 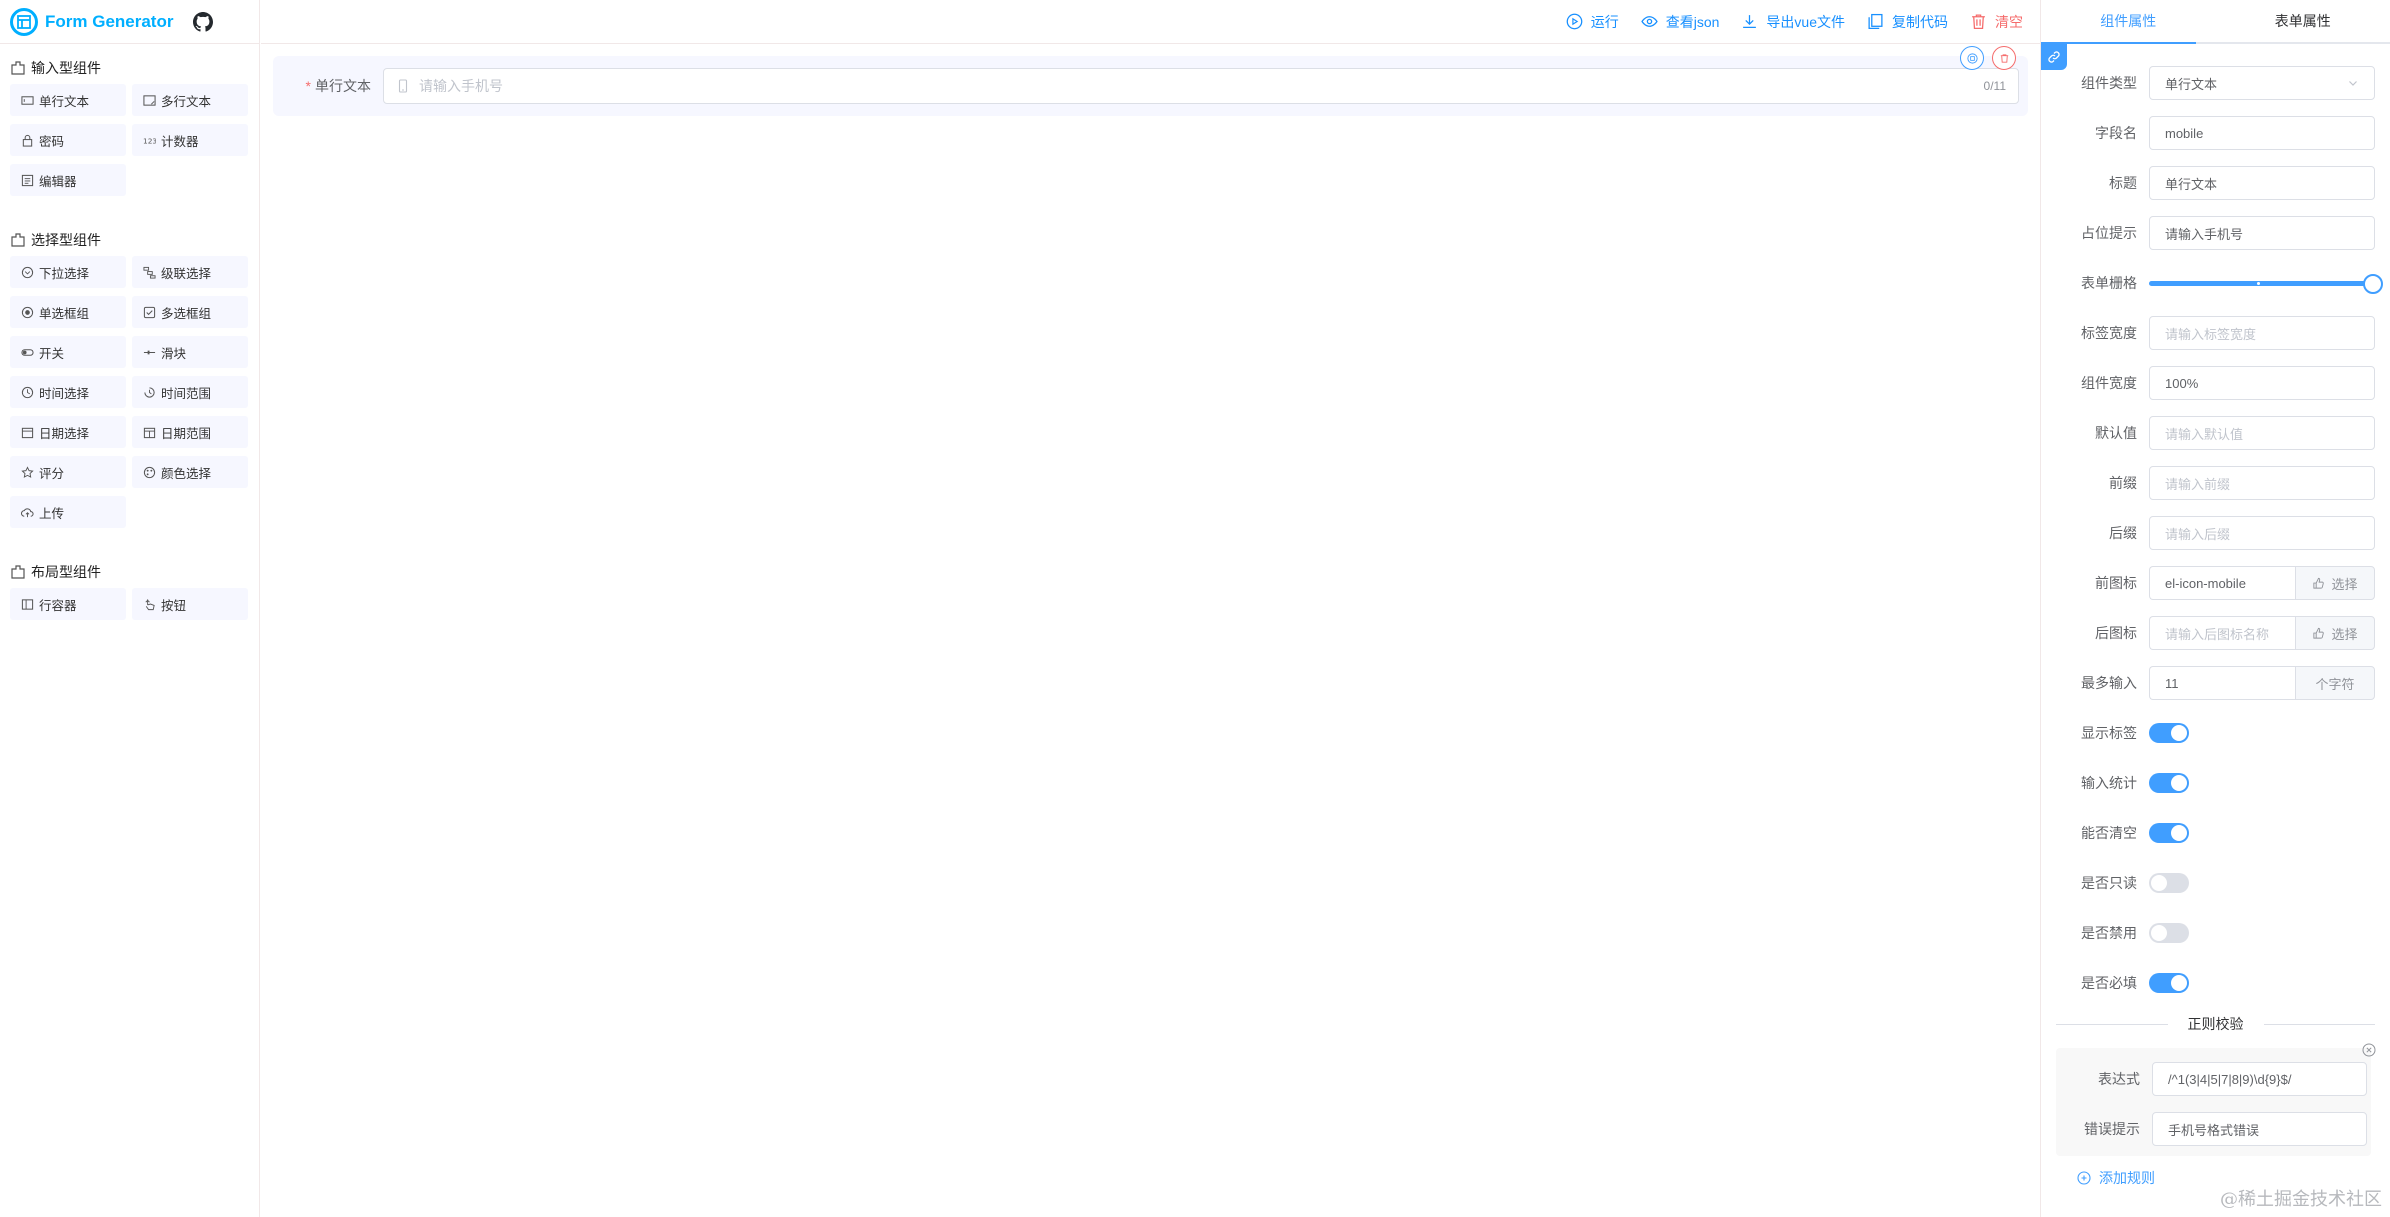 I want to click on export-vue-button: 导出vue文件, so click(x=1793, y=22).